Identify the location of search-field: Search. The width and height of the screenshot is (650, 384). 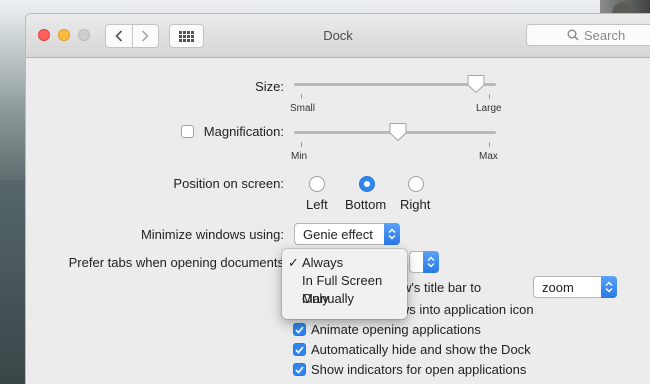
(588, 35).